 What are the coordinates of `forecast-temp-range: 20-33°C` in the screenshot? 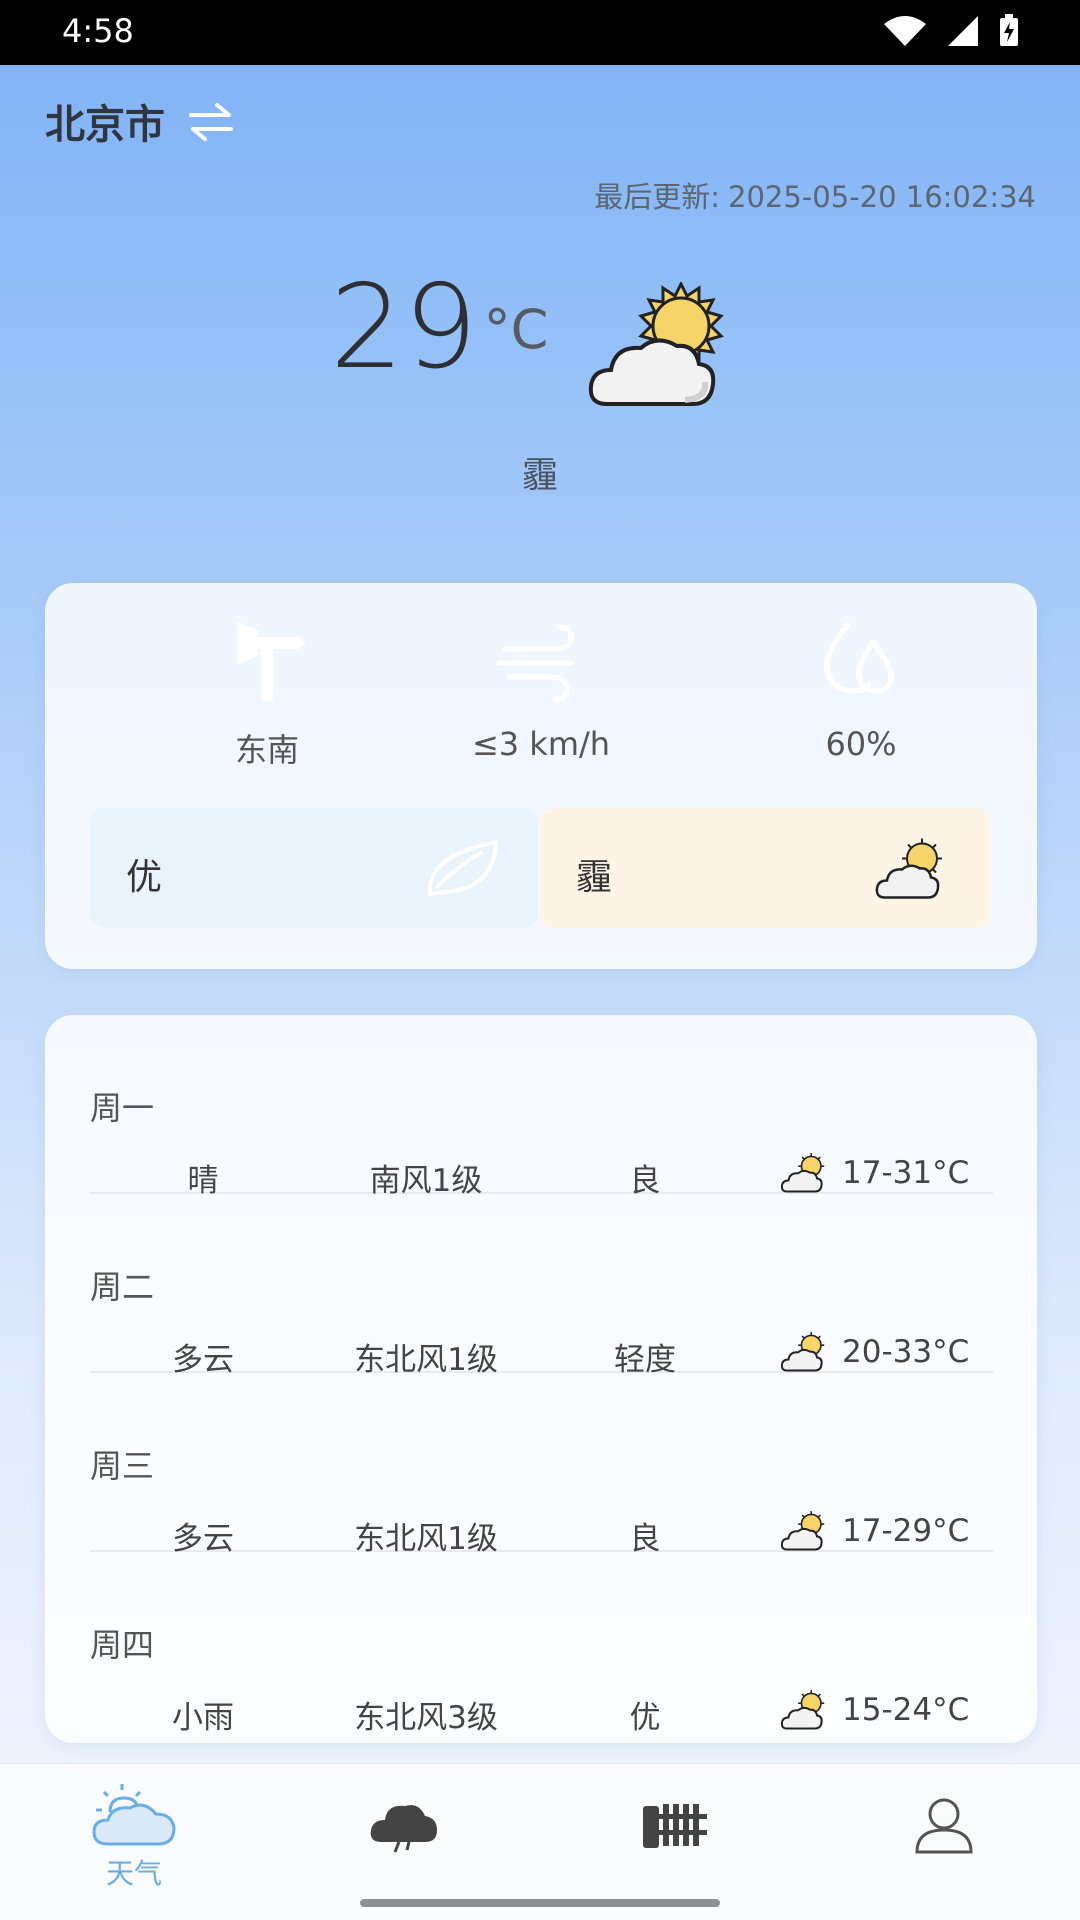 It's located at (906, 1352).